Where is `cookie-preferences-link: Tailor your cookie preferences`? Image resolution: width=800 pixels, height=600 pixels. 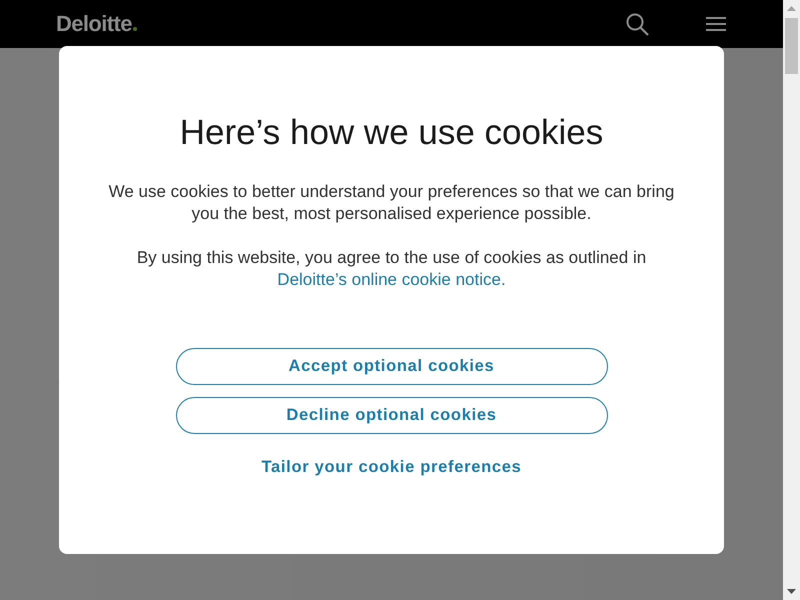
cookie-preferences-link: Tailor your cookie preferences is located at coordinates (391, 467).